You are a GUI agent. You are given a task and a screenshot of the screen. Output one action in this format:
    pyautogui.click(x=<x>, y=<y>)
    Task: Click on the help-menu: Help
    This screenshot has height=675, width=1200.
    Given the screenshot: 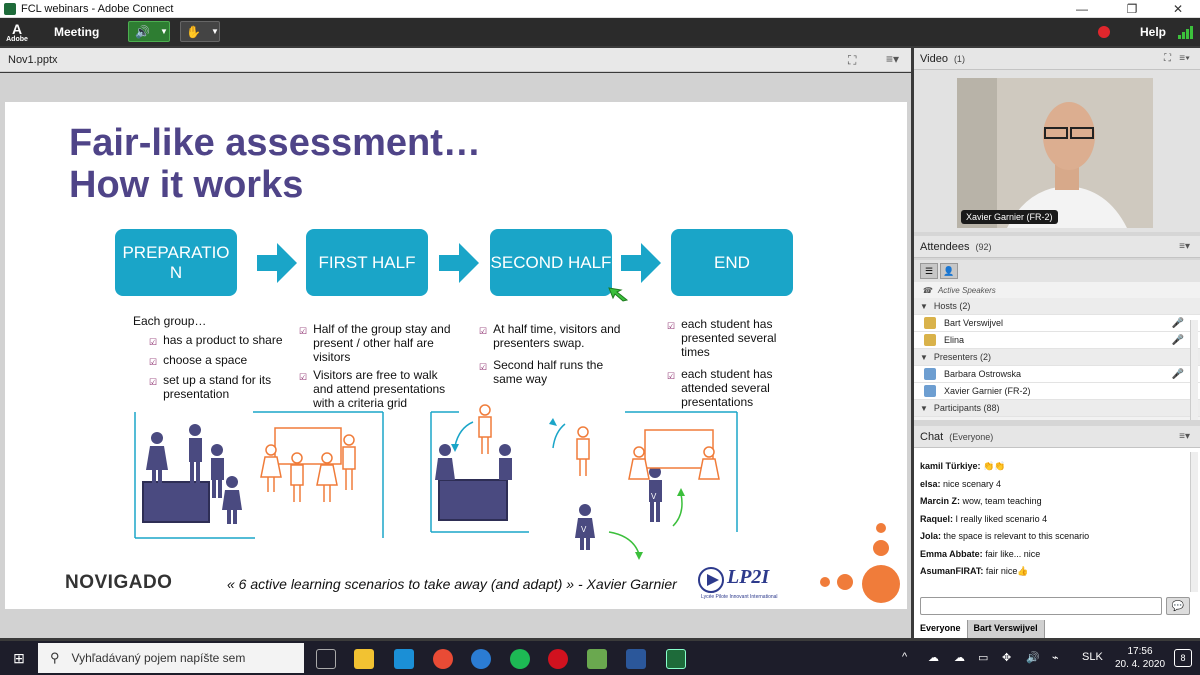 What is the action you would take?
    pyautogui.click(x=1153, y=32)
    